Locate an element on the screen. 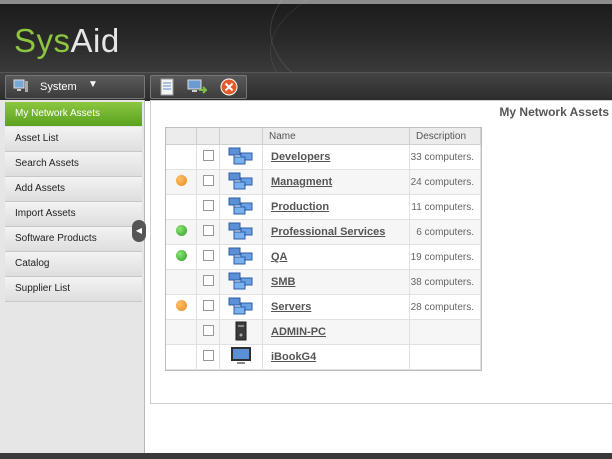  toolbar-actions is located at coordinates (198, 87).